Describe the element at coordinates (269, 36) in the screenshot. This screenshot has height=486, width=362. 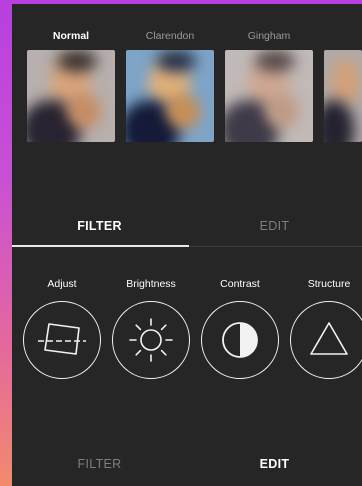
I see `filter-label: Gingham` at that location.